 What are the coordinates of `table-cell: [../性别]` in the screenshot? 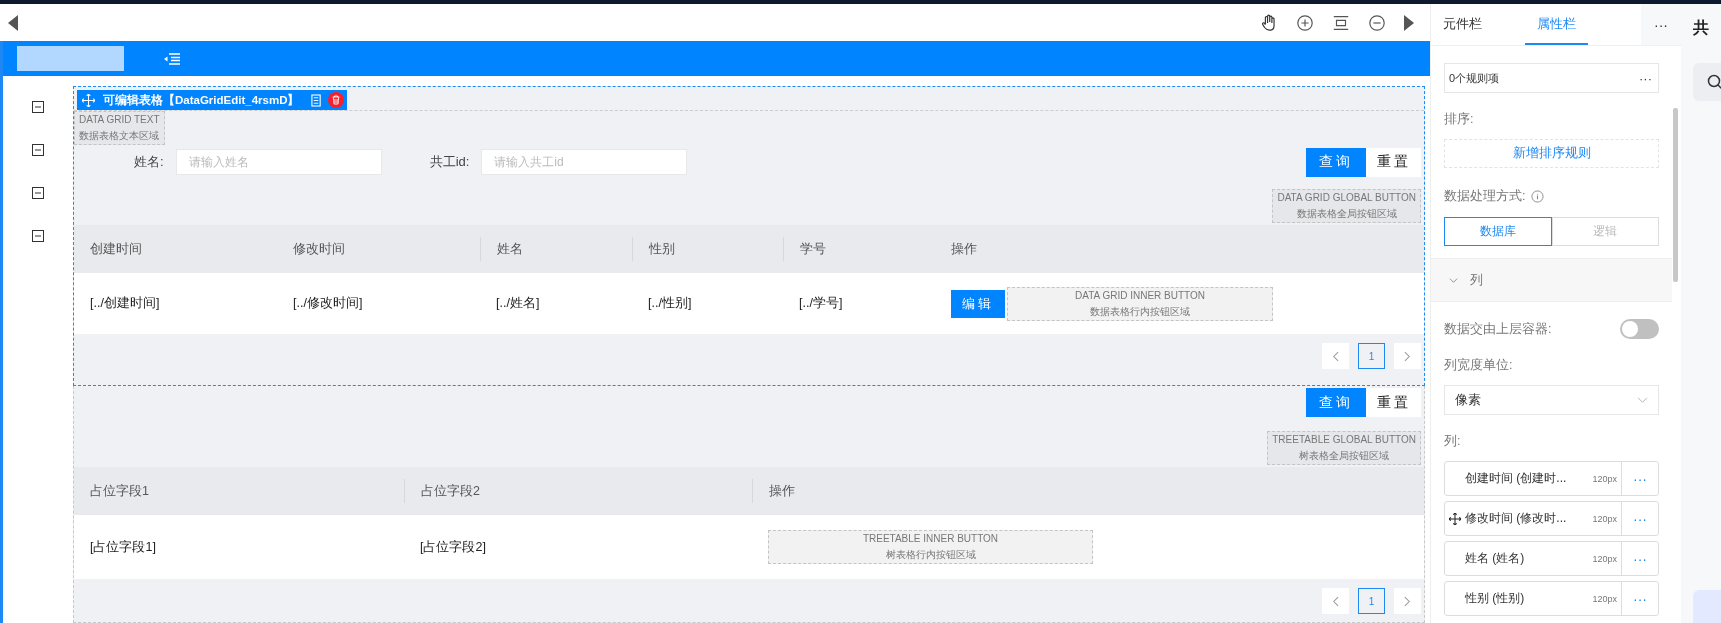 It's located at (670, 303).